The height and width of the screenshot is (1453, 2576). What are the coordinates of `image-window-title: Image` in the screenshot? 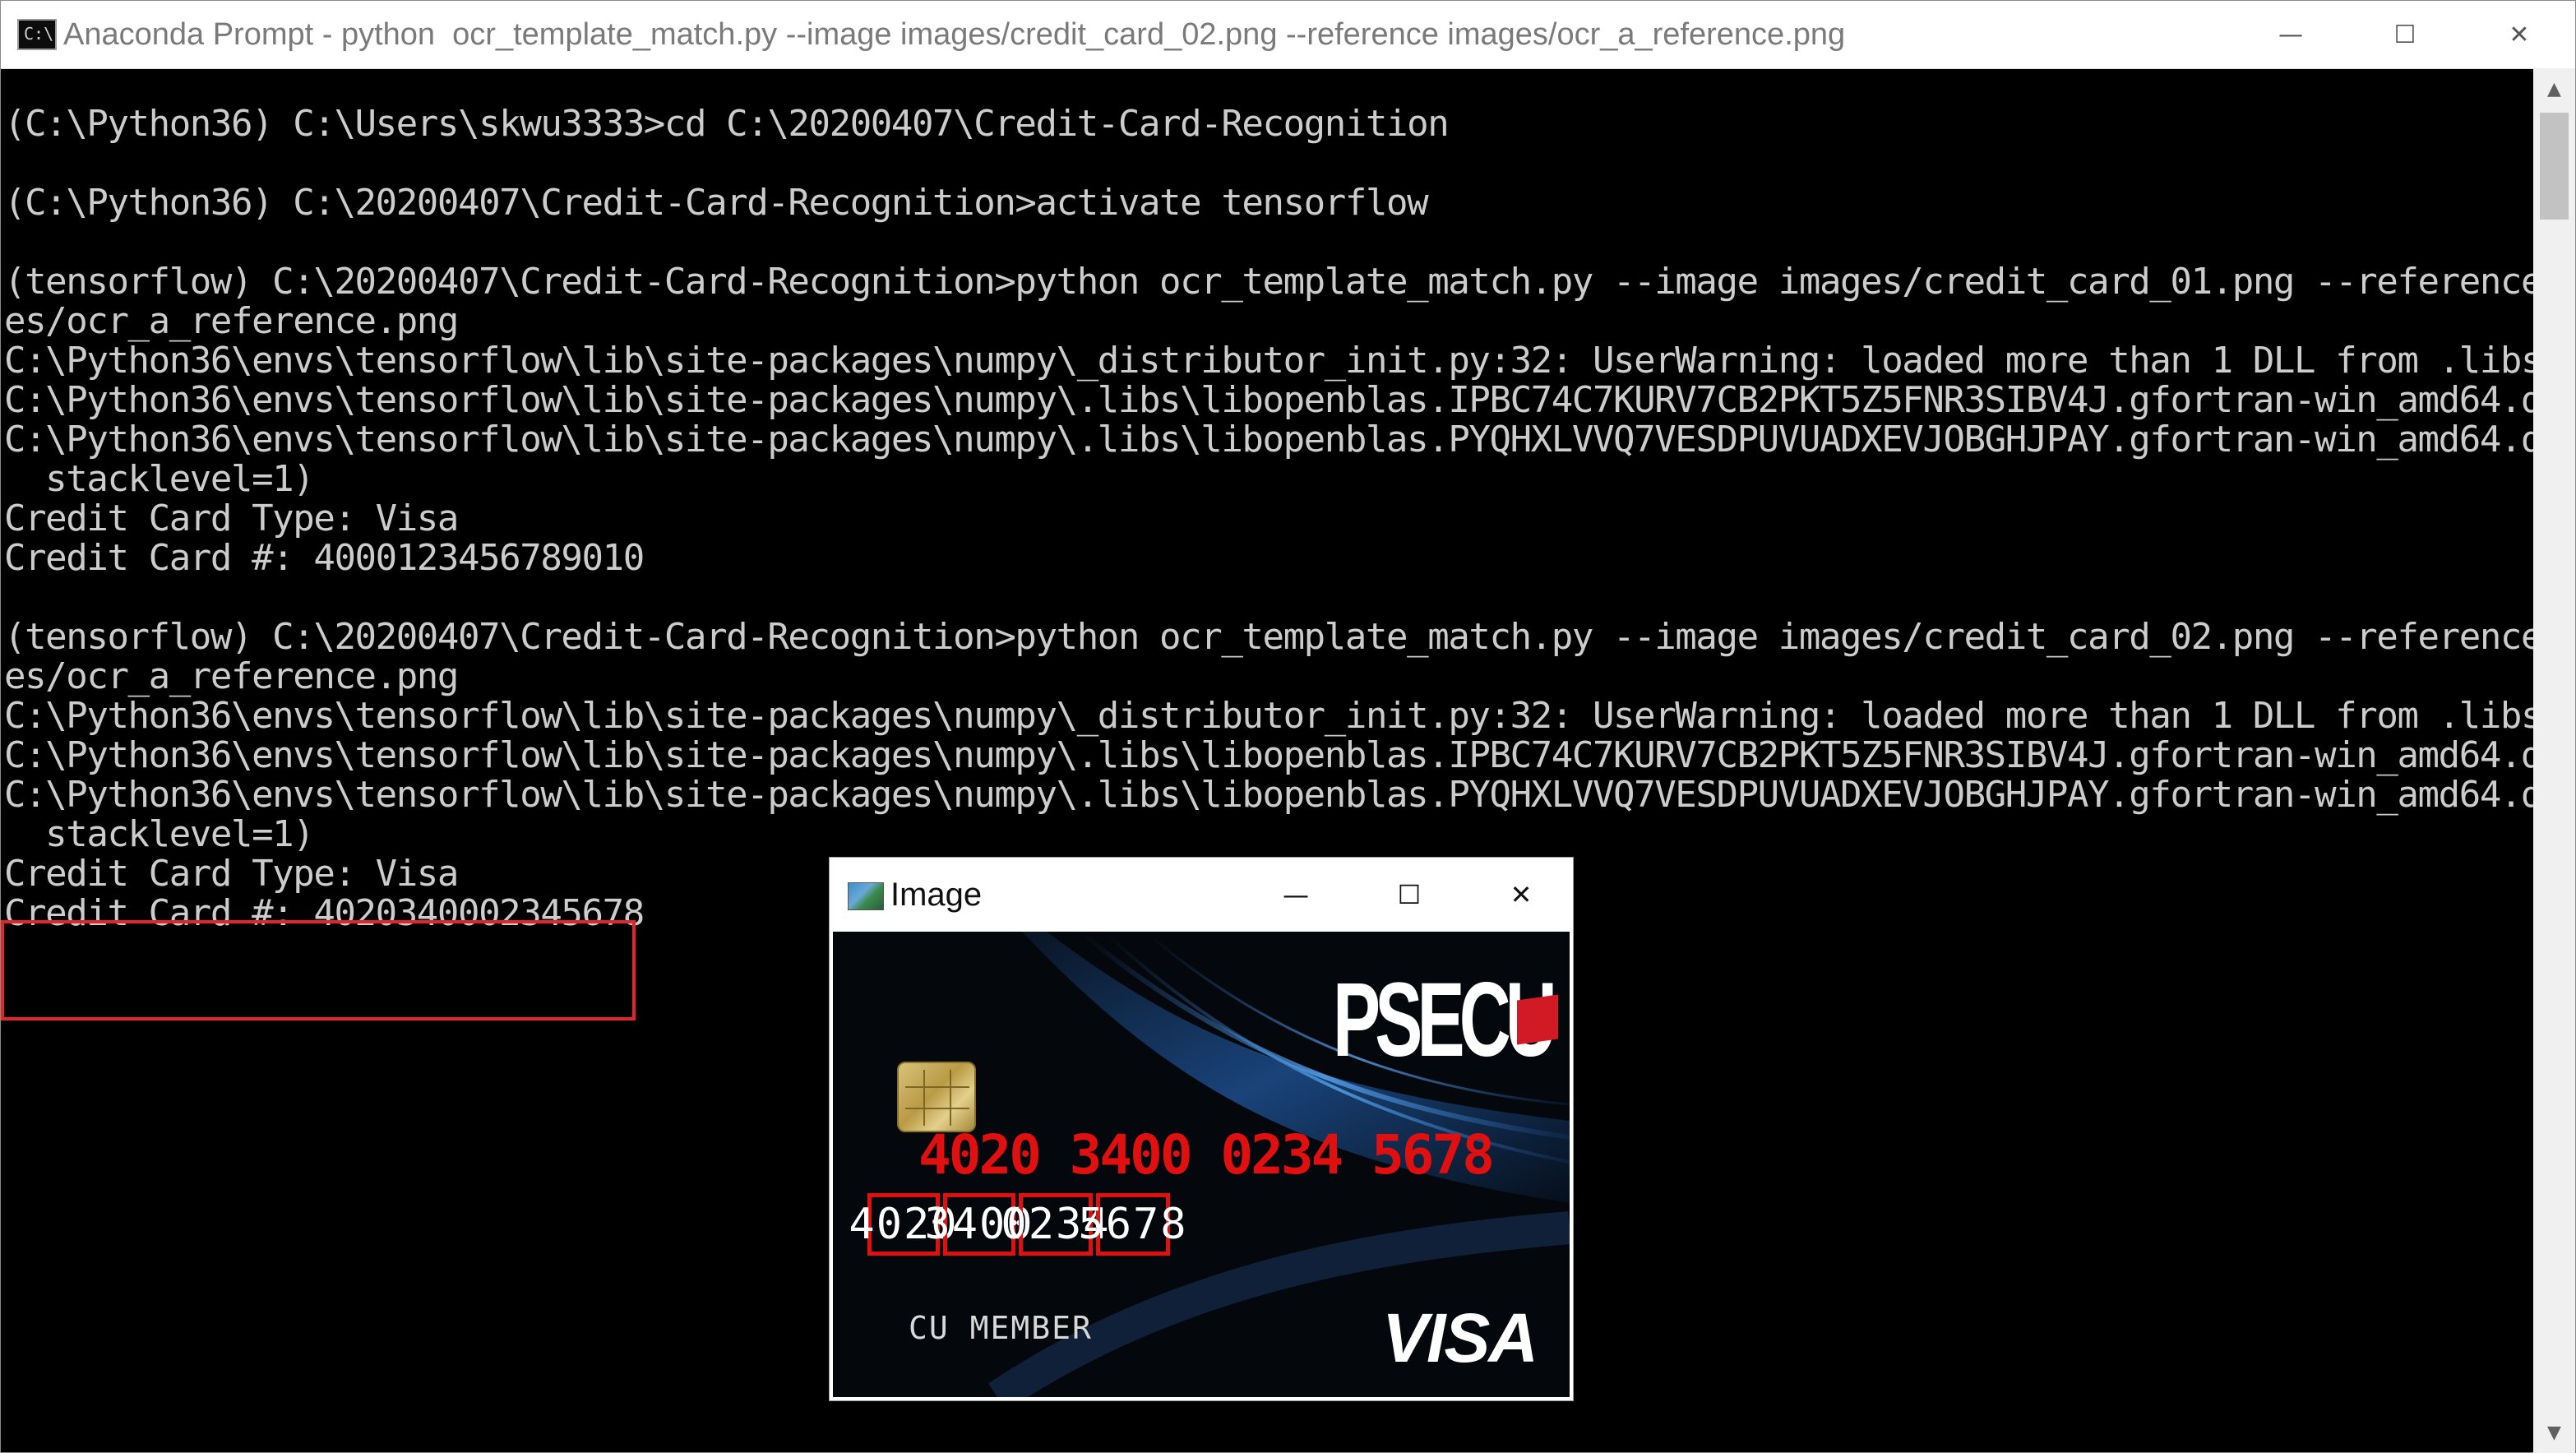 It's located at (936, 895).